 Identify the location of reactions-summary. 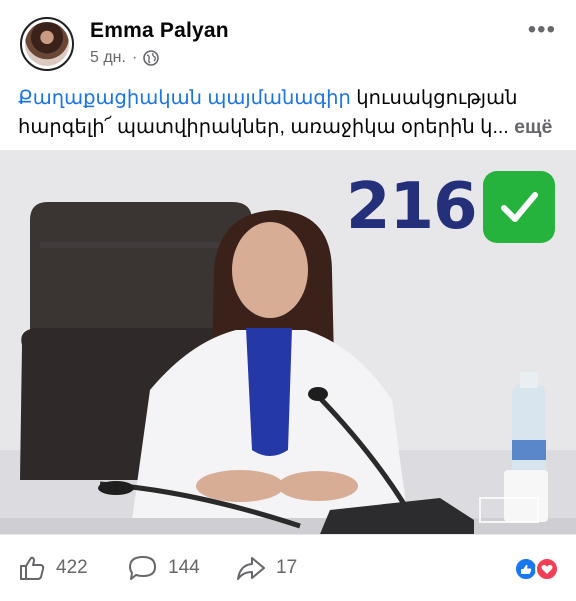
(537, 569).